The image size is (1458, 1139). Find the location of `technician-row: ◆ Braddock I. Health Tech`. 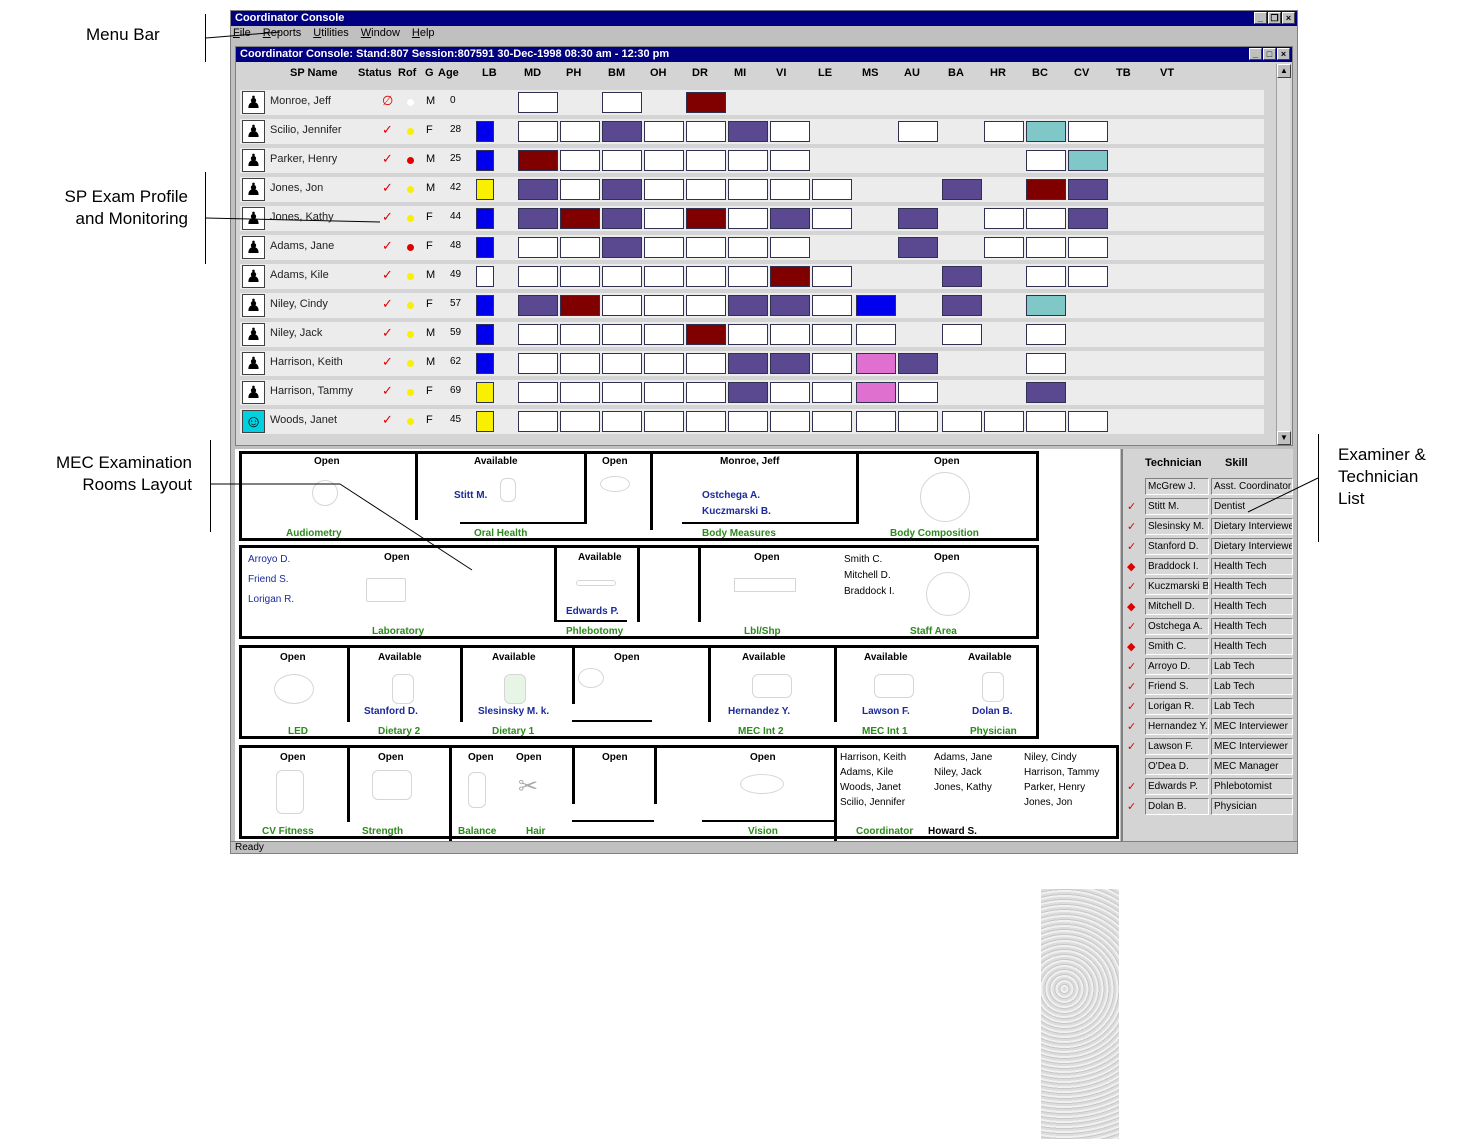

technician-row: ◆ Braddock I. Health Tech is located at coordinates (1210, 567).